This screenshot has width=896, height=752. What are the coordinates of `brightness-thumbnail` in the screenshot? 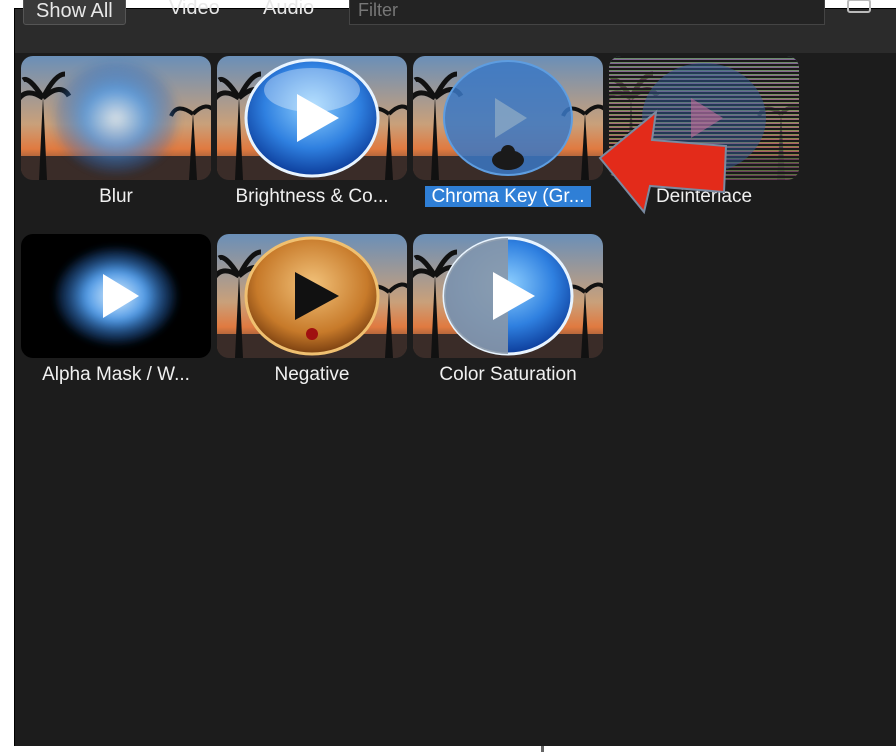 It's located at (312, 118).